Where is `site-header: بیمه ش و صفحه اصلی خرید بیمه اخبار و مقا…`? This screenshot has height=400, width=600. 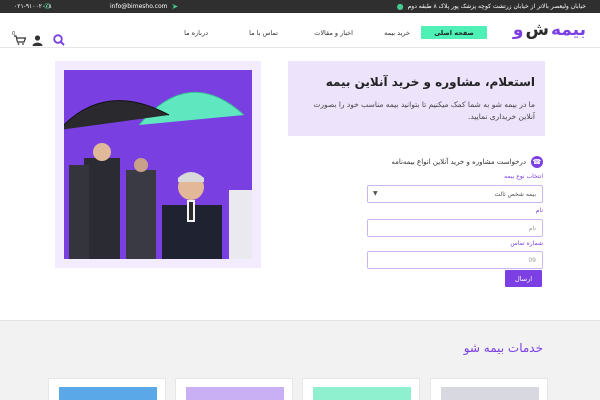 site-header: بیمه ش و صفحه اصلی خرید بیمه اخبار و مقا… is located at coordinates (300, 30).